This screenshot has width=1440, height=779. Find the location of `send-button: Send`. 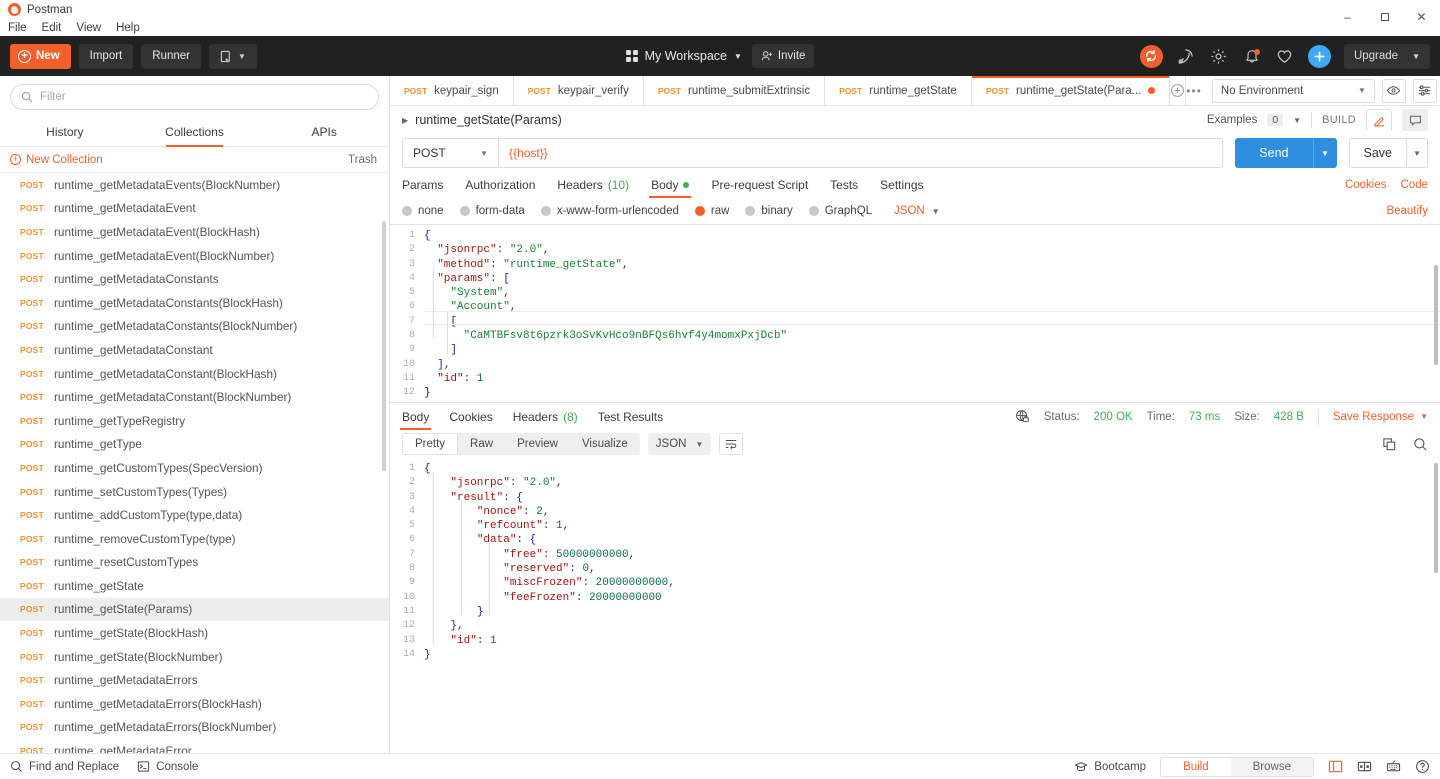

send-button: Send is located at coordinates (1274, 153).